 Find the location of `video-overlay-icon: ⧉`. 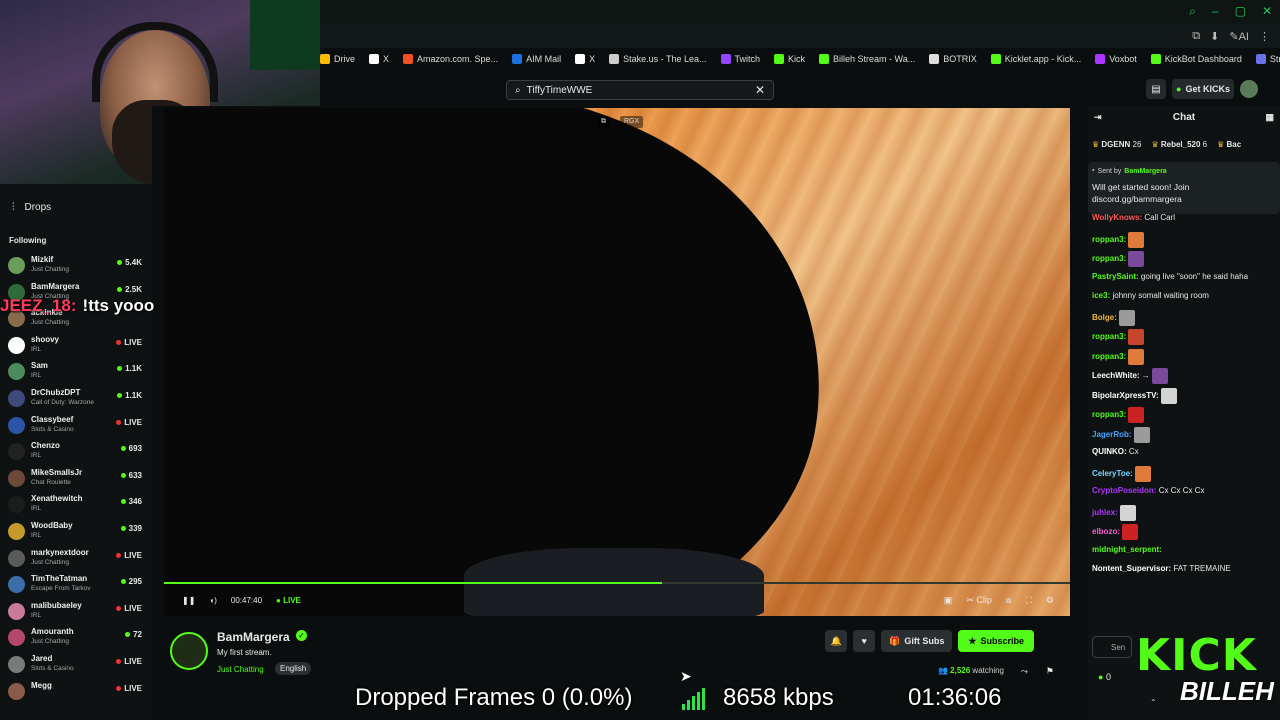

video-overlay-icon: ⧉ is located at coordinates (603, 122).